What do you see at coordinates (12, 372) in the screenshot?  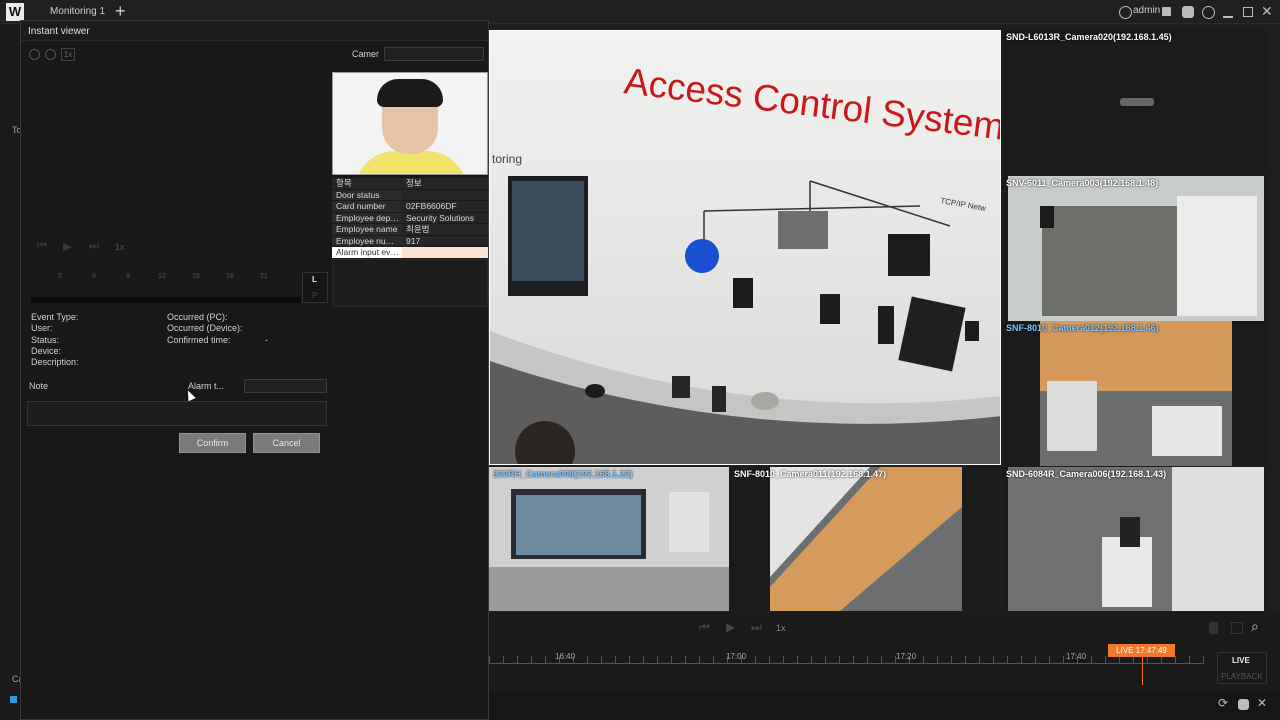 I see `left-panel-strip: To Ca` at bounding box center [12, 372].